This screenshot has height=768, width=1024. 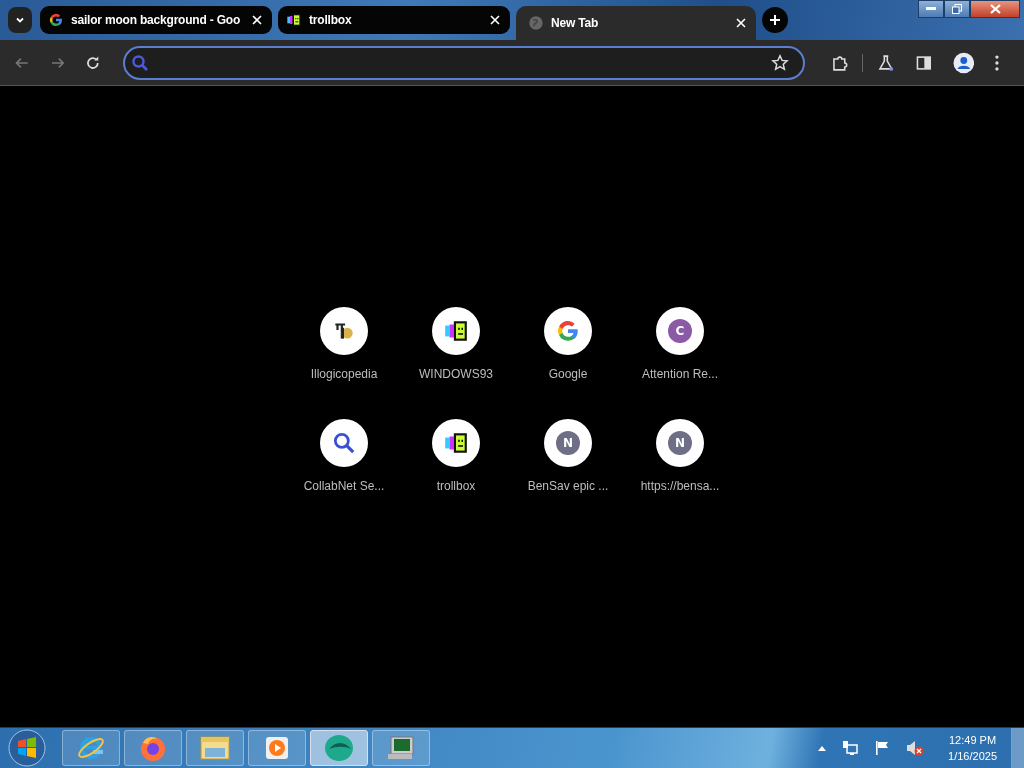 I want to click on shortcut-label: Illogicopedia, so click(x=344, y=375).